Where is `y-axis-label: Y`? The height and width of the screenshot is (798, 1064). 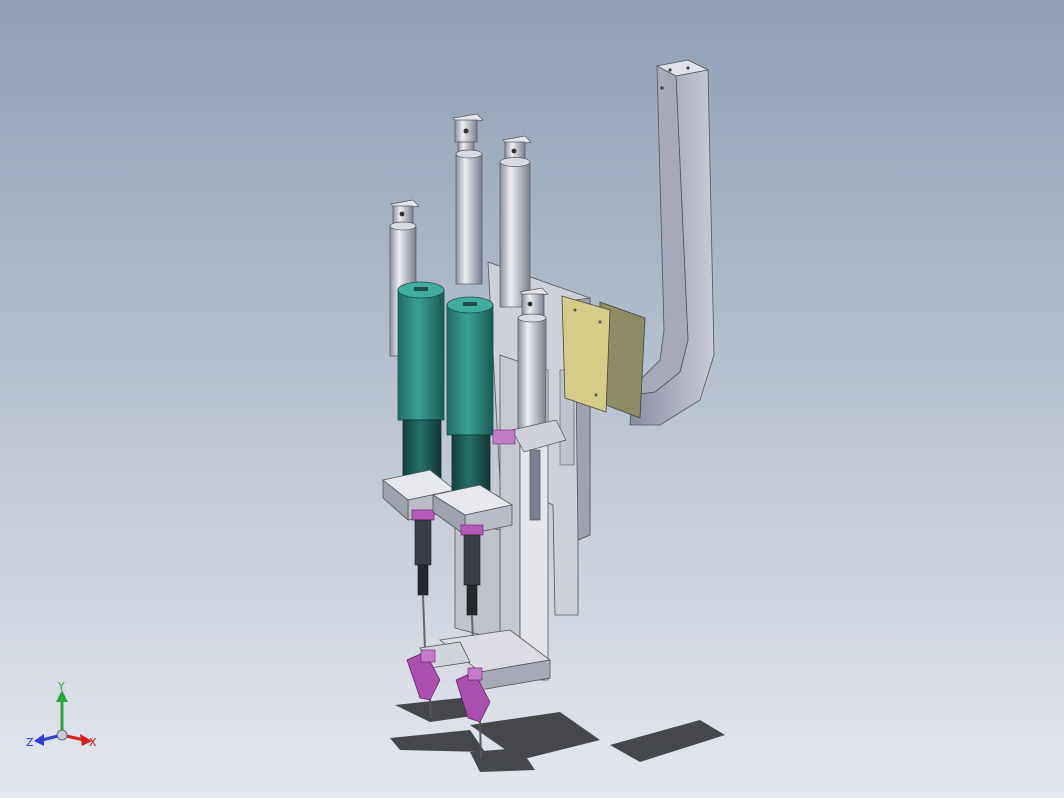
y-axis-label: Y is located at coordinates (61, 686).